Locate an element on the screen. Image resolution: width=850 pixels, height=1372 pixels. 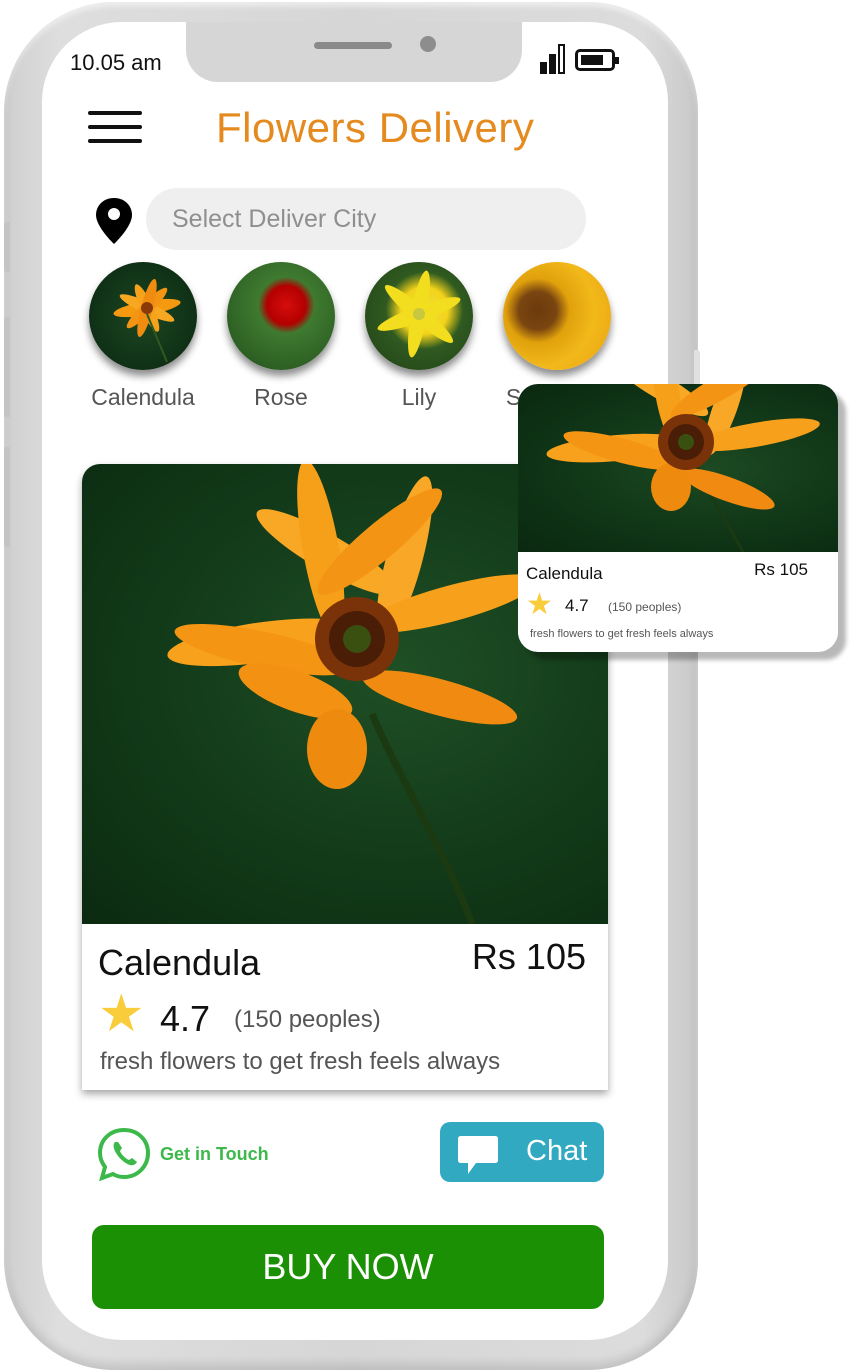
status-time: 10.05 am is located at coordinates (116, 62).